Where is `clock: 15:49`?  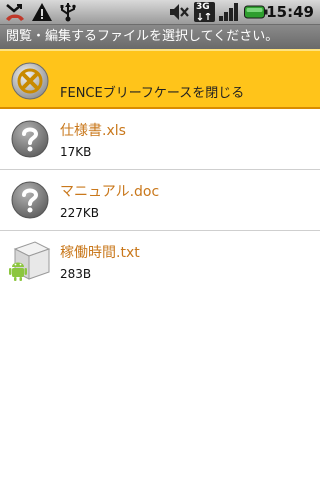
clock: 15:49 is located at coordinates (290, 12).